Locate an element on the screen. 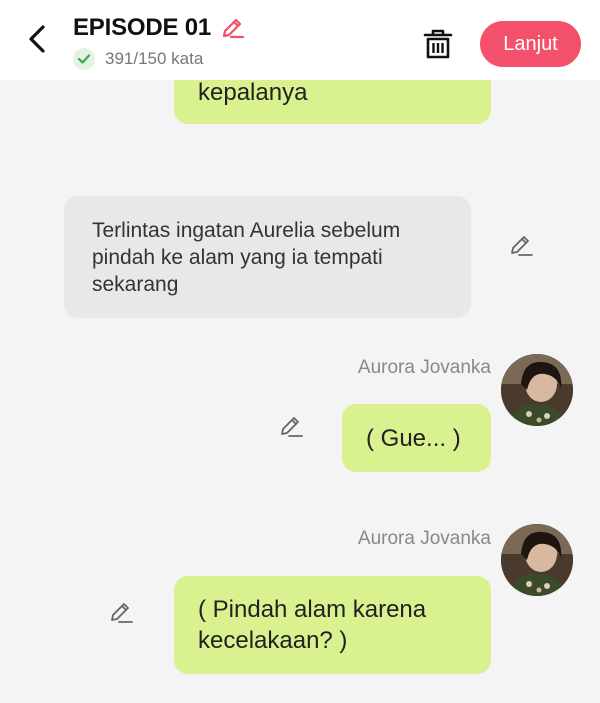 The height and width of the screenshot is (703, 600). edit-narration-button is located at coordinates (522, 246).